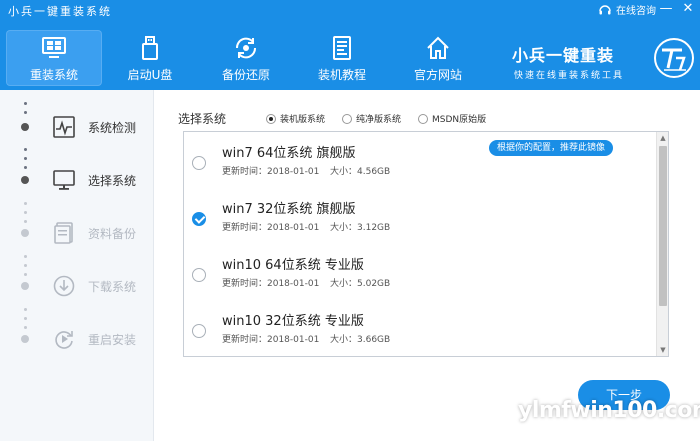 The height and width of the screenshot is (441, 700). I want to click on step-label: 系统检测, so click(112, 127).